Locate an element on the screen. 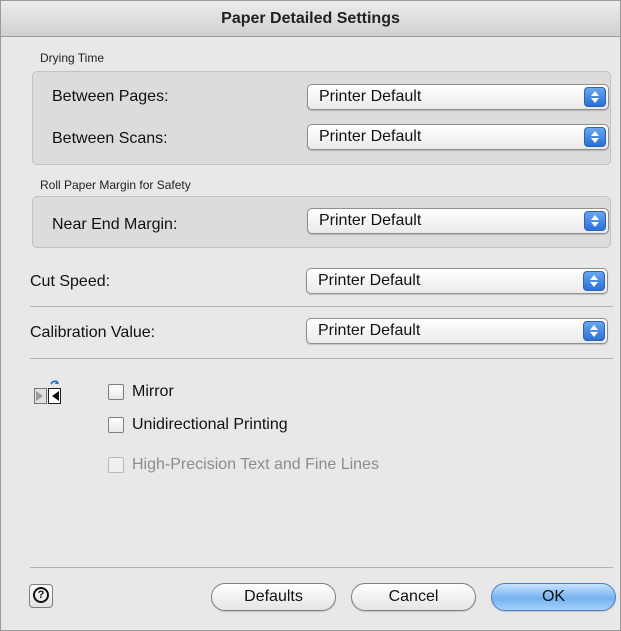 This screenshot has width=621, height=631. between-pages-popup: Printer Default is located at coordinates (458, 97).